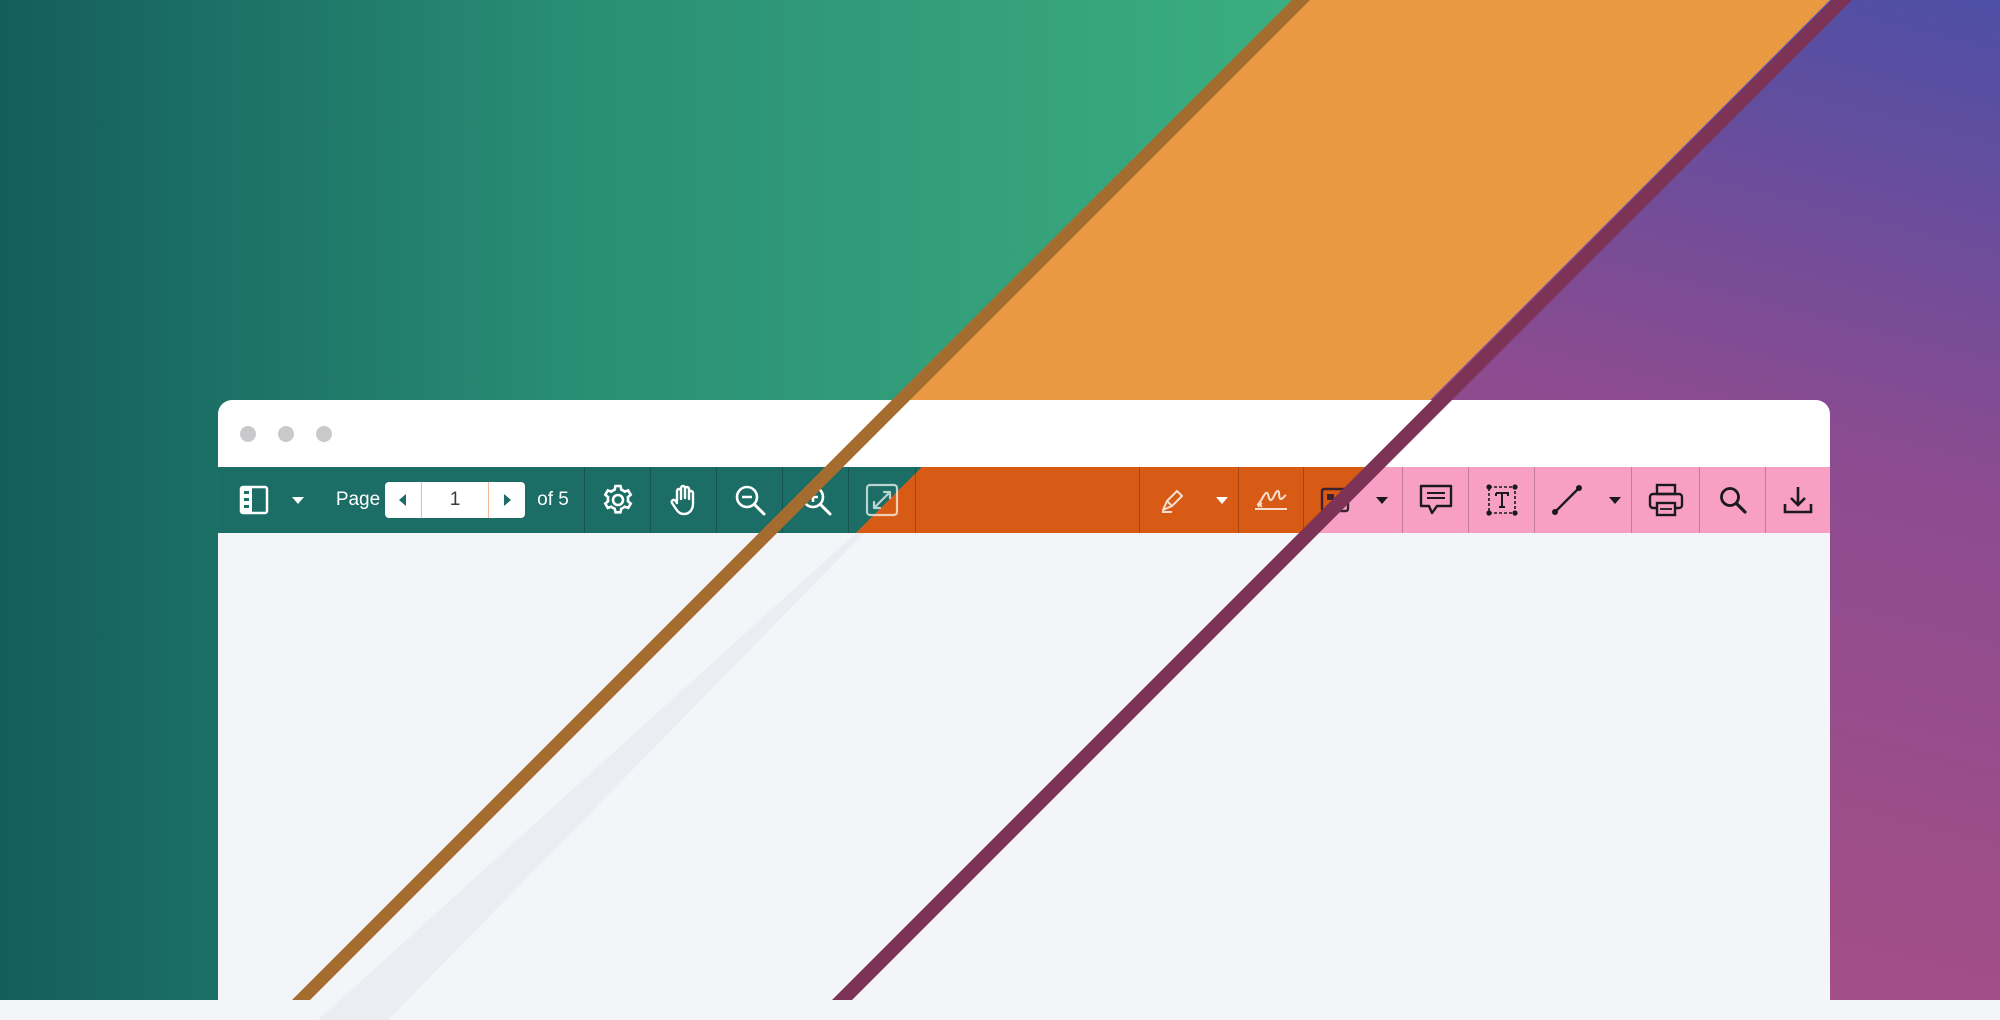  I want to click on page-label: Page, so click(358, 499).